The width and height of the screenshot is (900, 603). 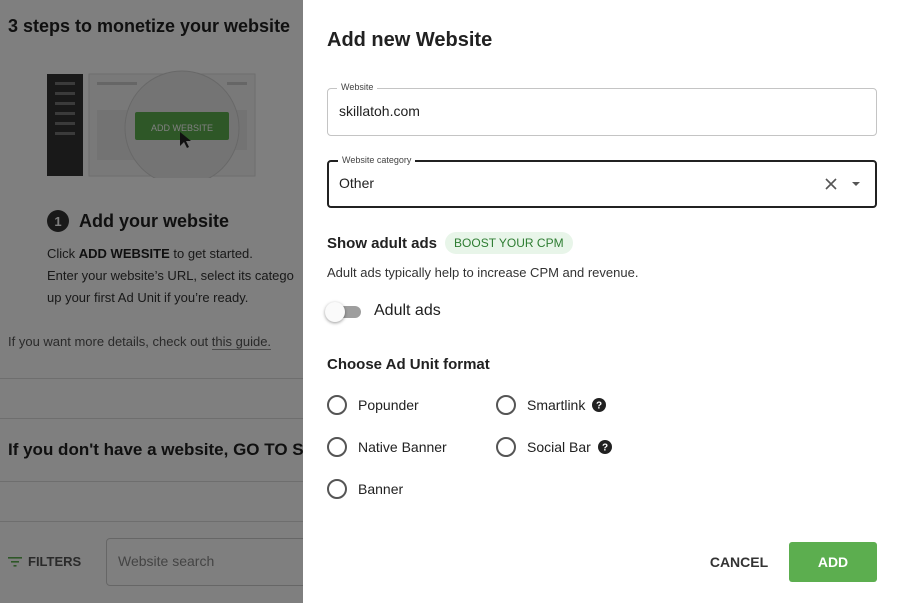 What do you see at coordinates (357, 183) in the screenshot?
I see `category-field-value: Other` at bounding box center [357, 183].